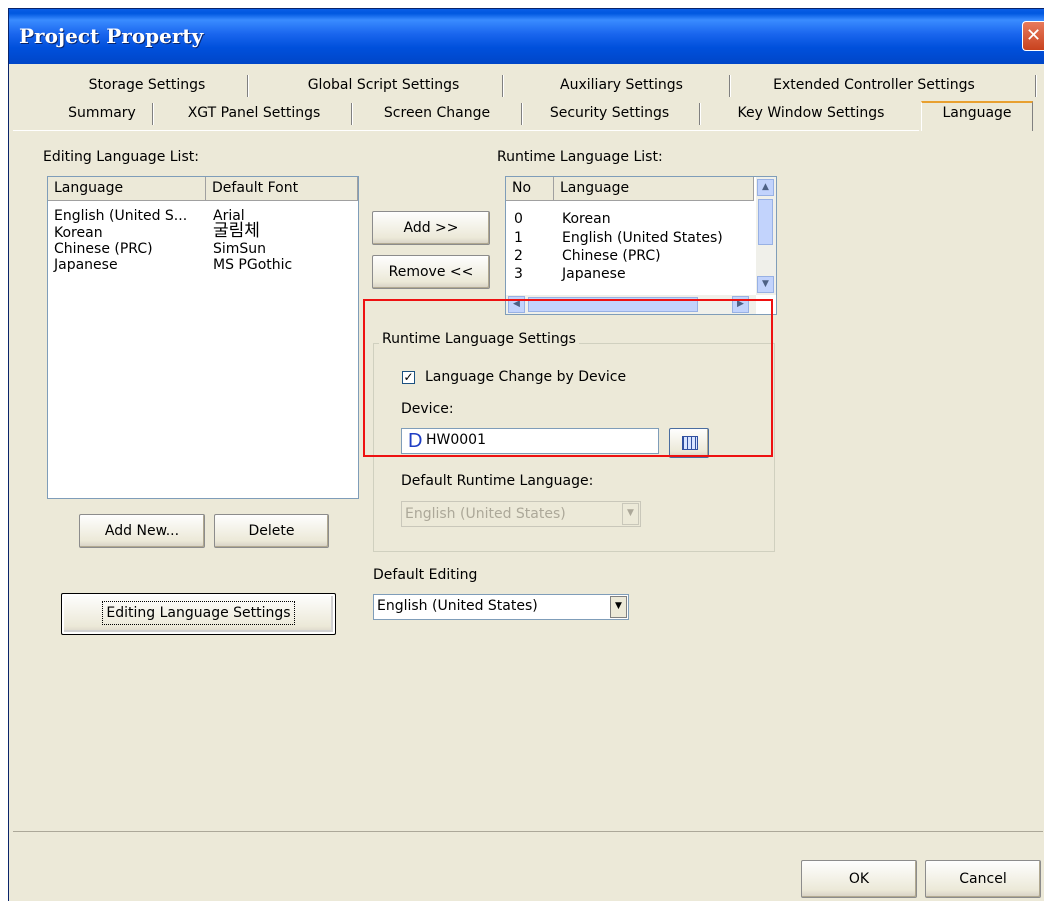  What do you see at coordinates (765, 222) in the screenshot?
I see `scroll-thumb` at bounding box center [765, 222].